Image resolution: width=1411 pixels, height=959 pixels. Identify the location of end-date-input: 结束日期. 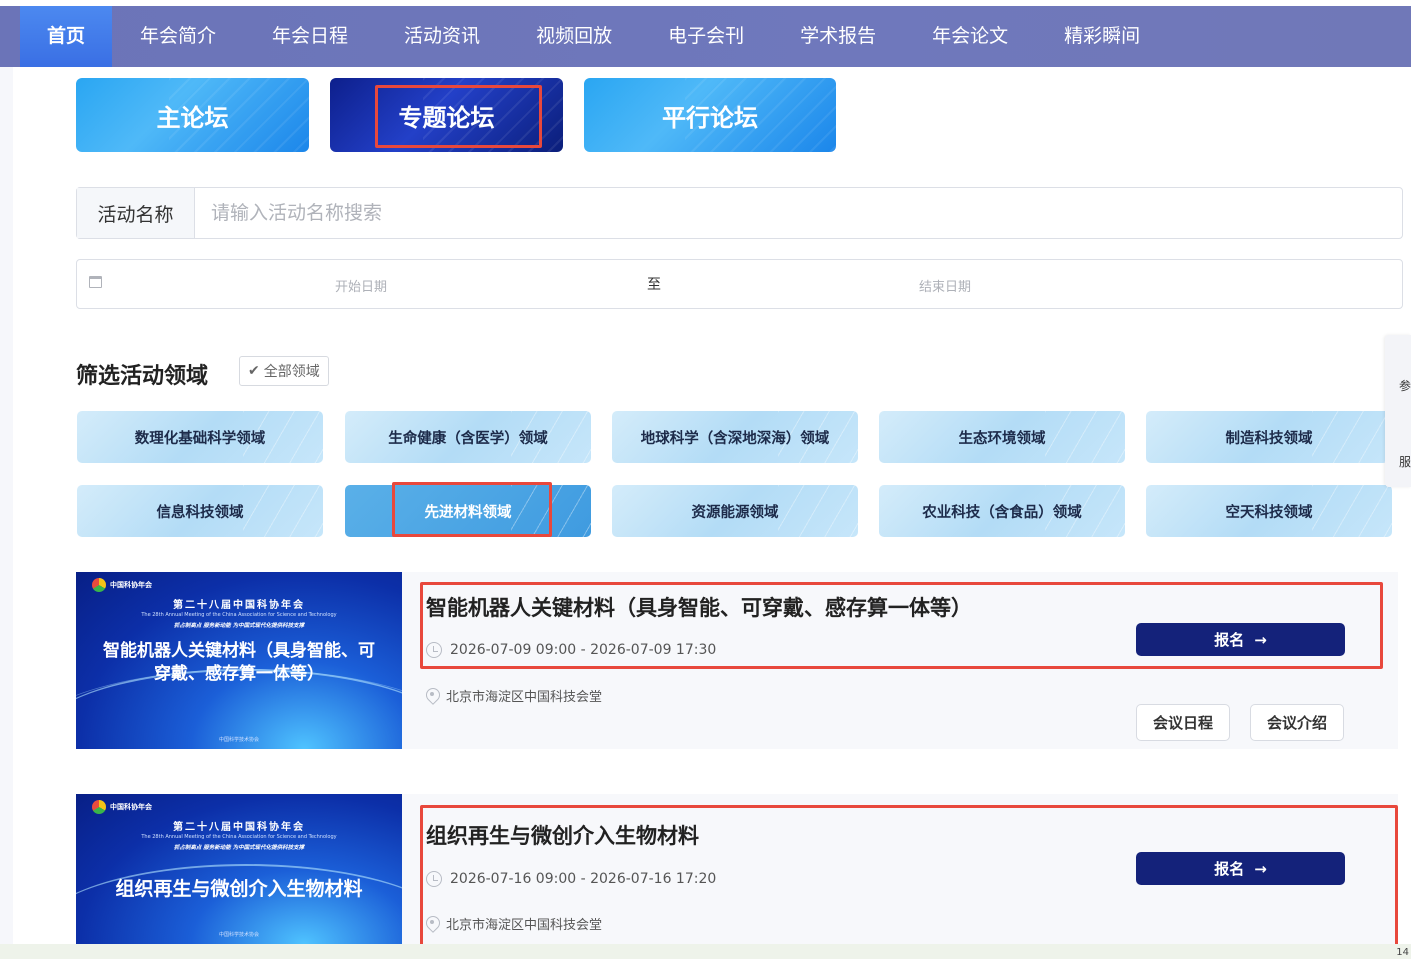
(949, 285).